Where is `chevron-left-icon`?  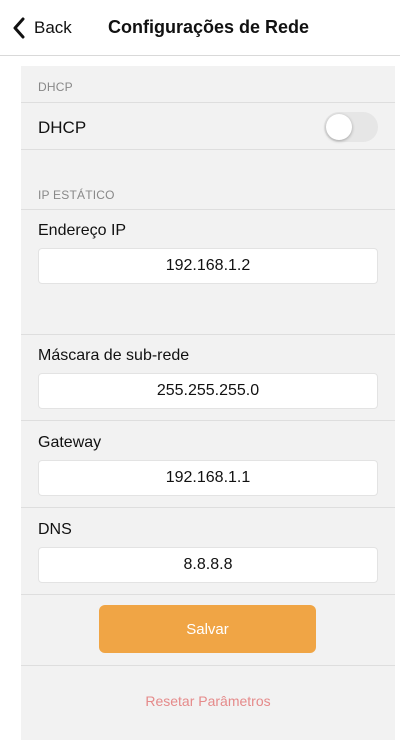 chevron-left-icon is located at coordinates (19, 28).